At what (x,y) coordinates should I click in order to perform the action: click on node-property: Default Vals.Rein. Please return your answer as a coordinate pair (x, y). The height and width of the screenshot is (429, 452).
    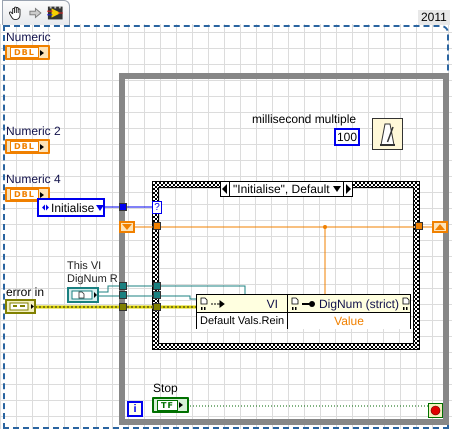
    Looking at the image, I should click on (242, 321).